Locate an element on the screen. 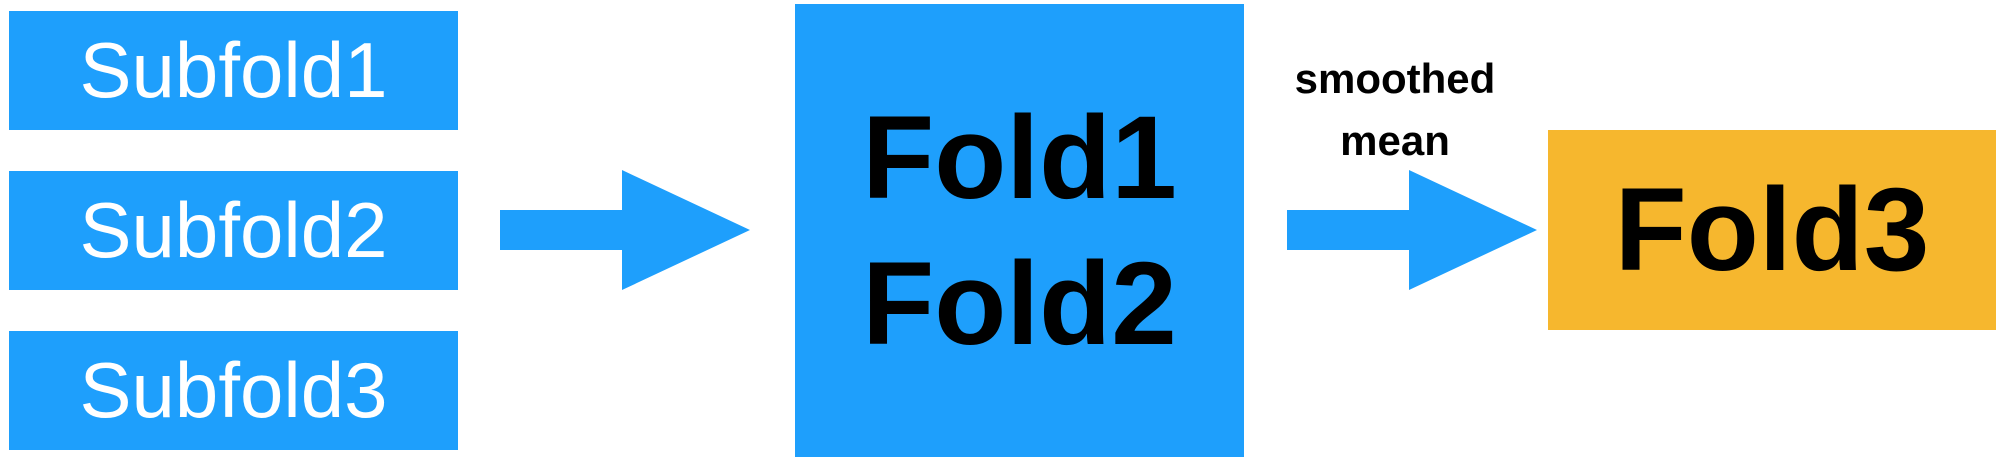  subfold-3-label: Subfold3 is located at coordinates (233, 390).